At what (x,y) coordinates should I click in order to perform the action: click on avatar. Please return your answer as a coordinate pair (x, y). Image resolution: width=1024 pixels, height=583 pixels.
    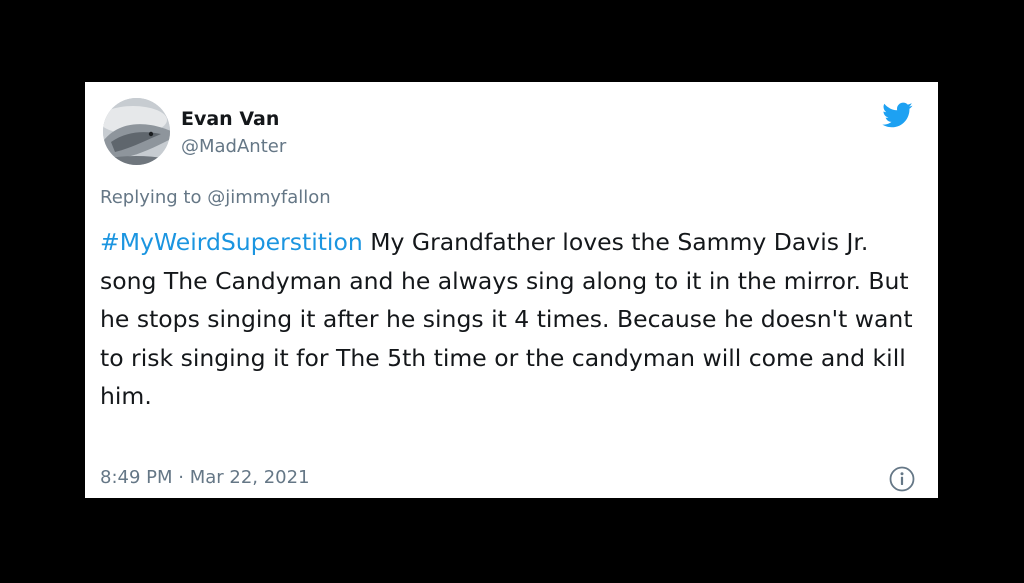
    Looking at the image, I should click on (136, 131).